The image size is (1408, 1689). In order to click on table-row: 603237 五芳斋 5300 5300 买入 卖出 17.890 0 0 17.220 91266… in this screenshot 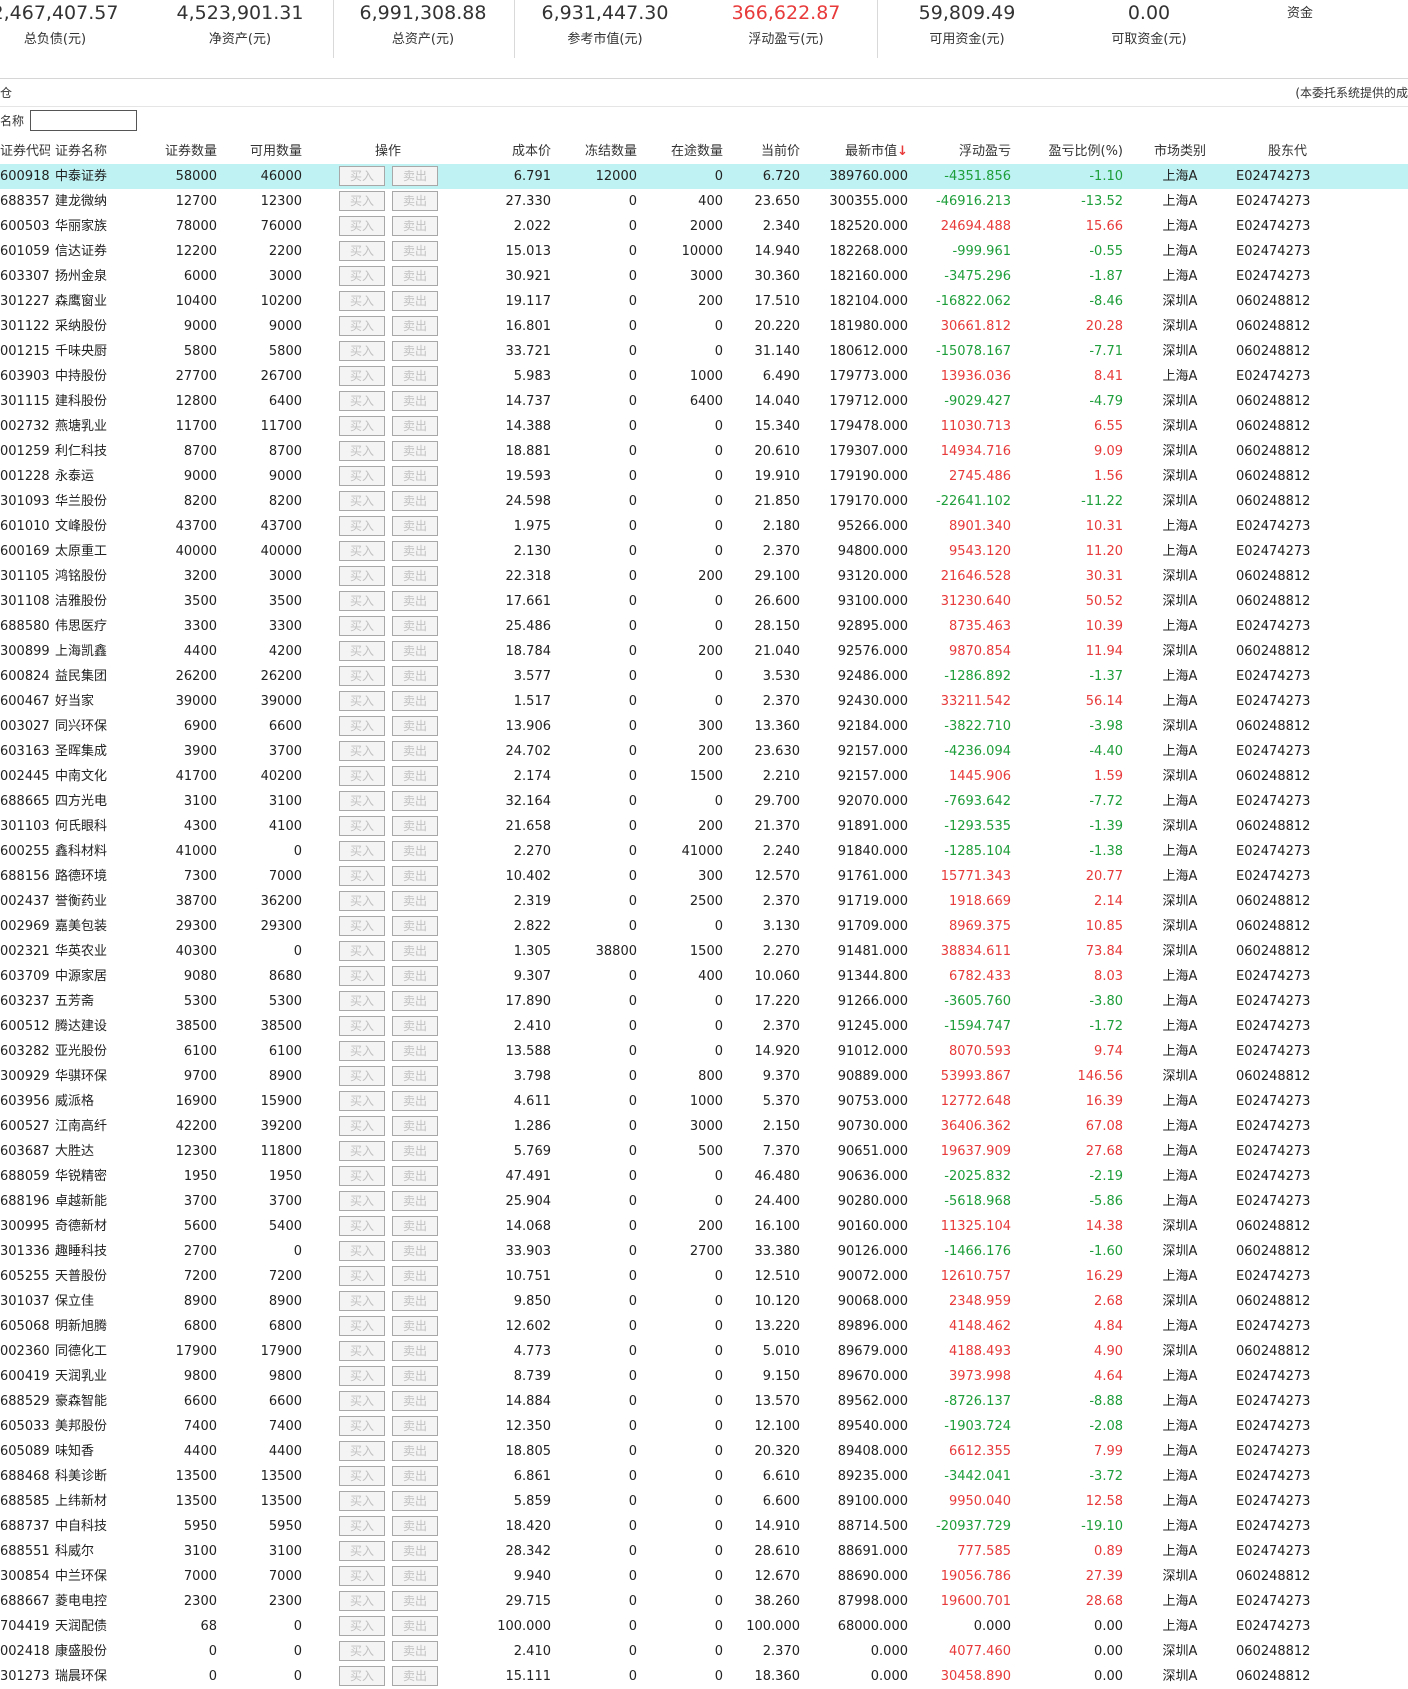, I will do `click(704, 1001)`.